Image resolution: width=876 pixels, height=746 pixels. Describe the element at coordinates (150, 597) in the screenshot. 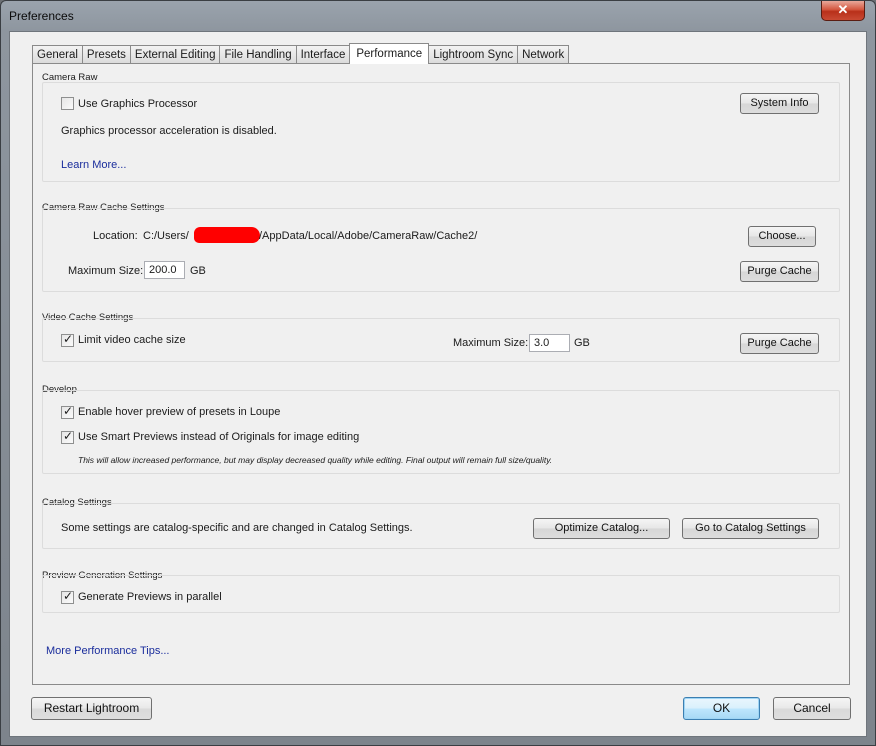

I see `parallel-previews-label: Generate Previews in parallel` at that location.